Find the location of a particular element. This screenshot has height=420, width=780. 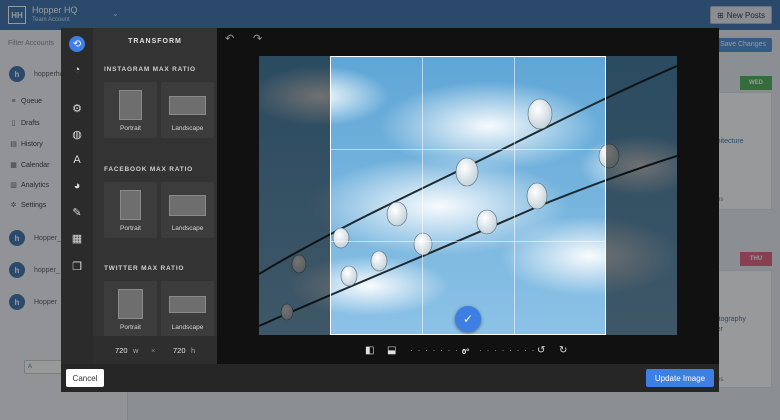

section-title: INSTAGRAM MAX RATIO is located at coordinates (150, 69).